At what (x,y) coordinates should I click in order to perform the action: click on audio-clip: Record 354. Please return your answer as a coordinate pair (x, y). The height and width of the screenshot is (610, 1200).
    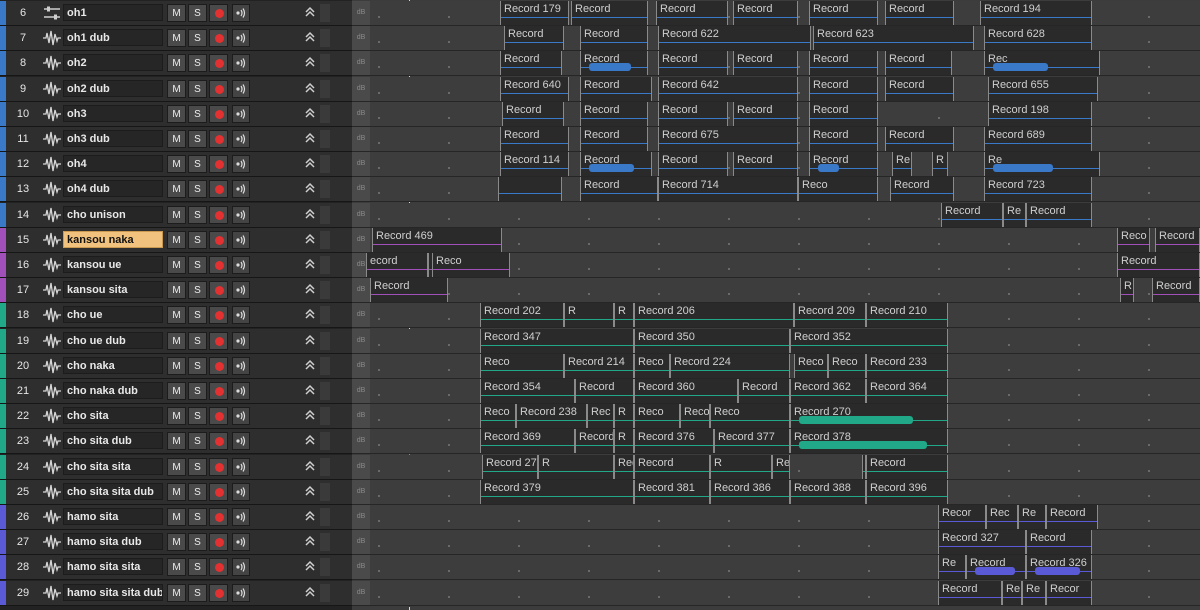
    Looking at the image, I should click on (527, 391).